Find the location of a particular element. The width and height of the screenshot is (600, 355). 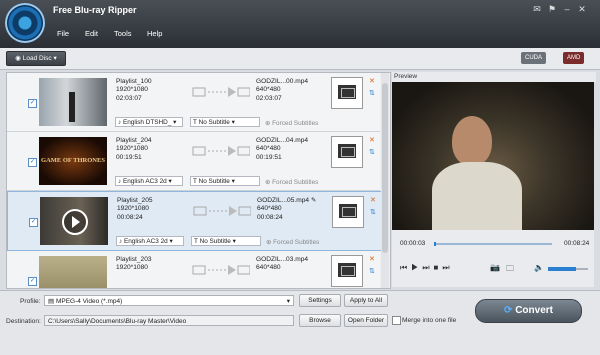

feedback-icon: ✉ is located at coordinates (537, 9).